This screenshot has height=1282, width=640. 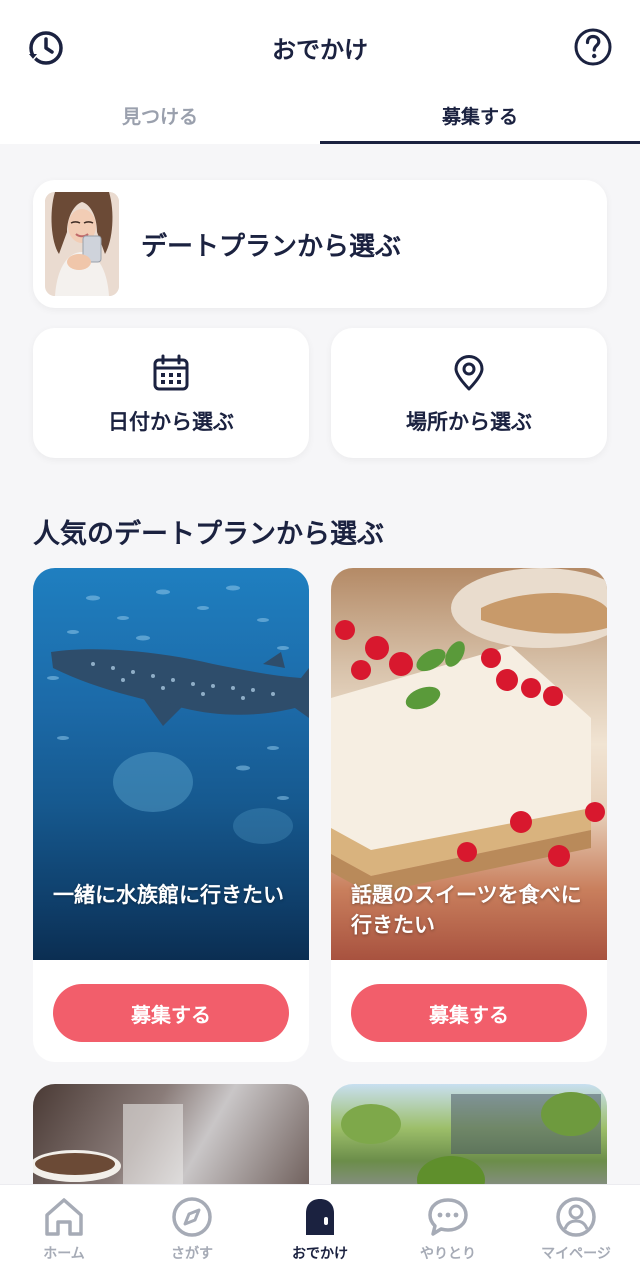 I want to click on chat-icon, so click(x=448, y=1217).